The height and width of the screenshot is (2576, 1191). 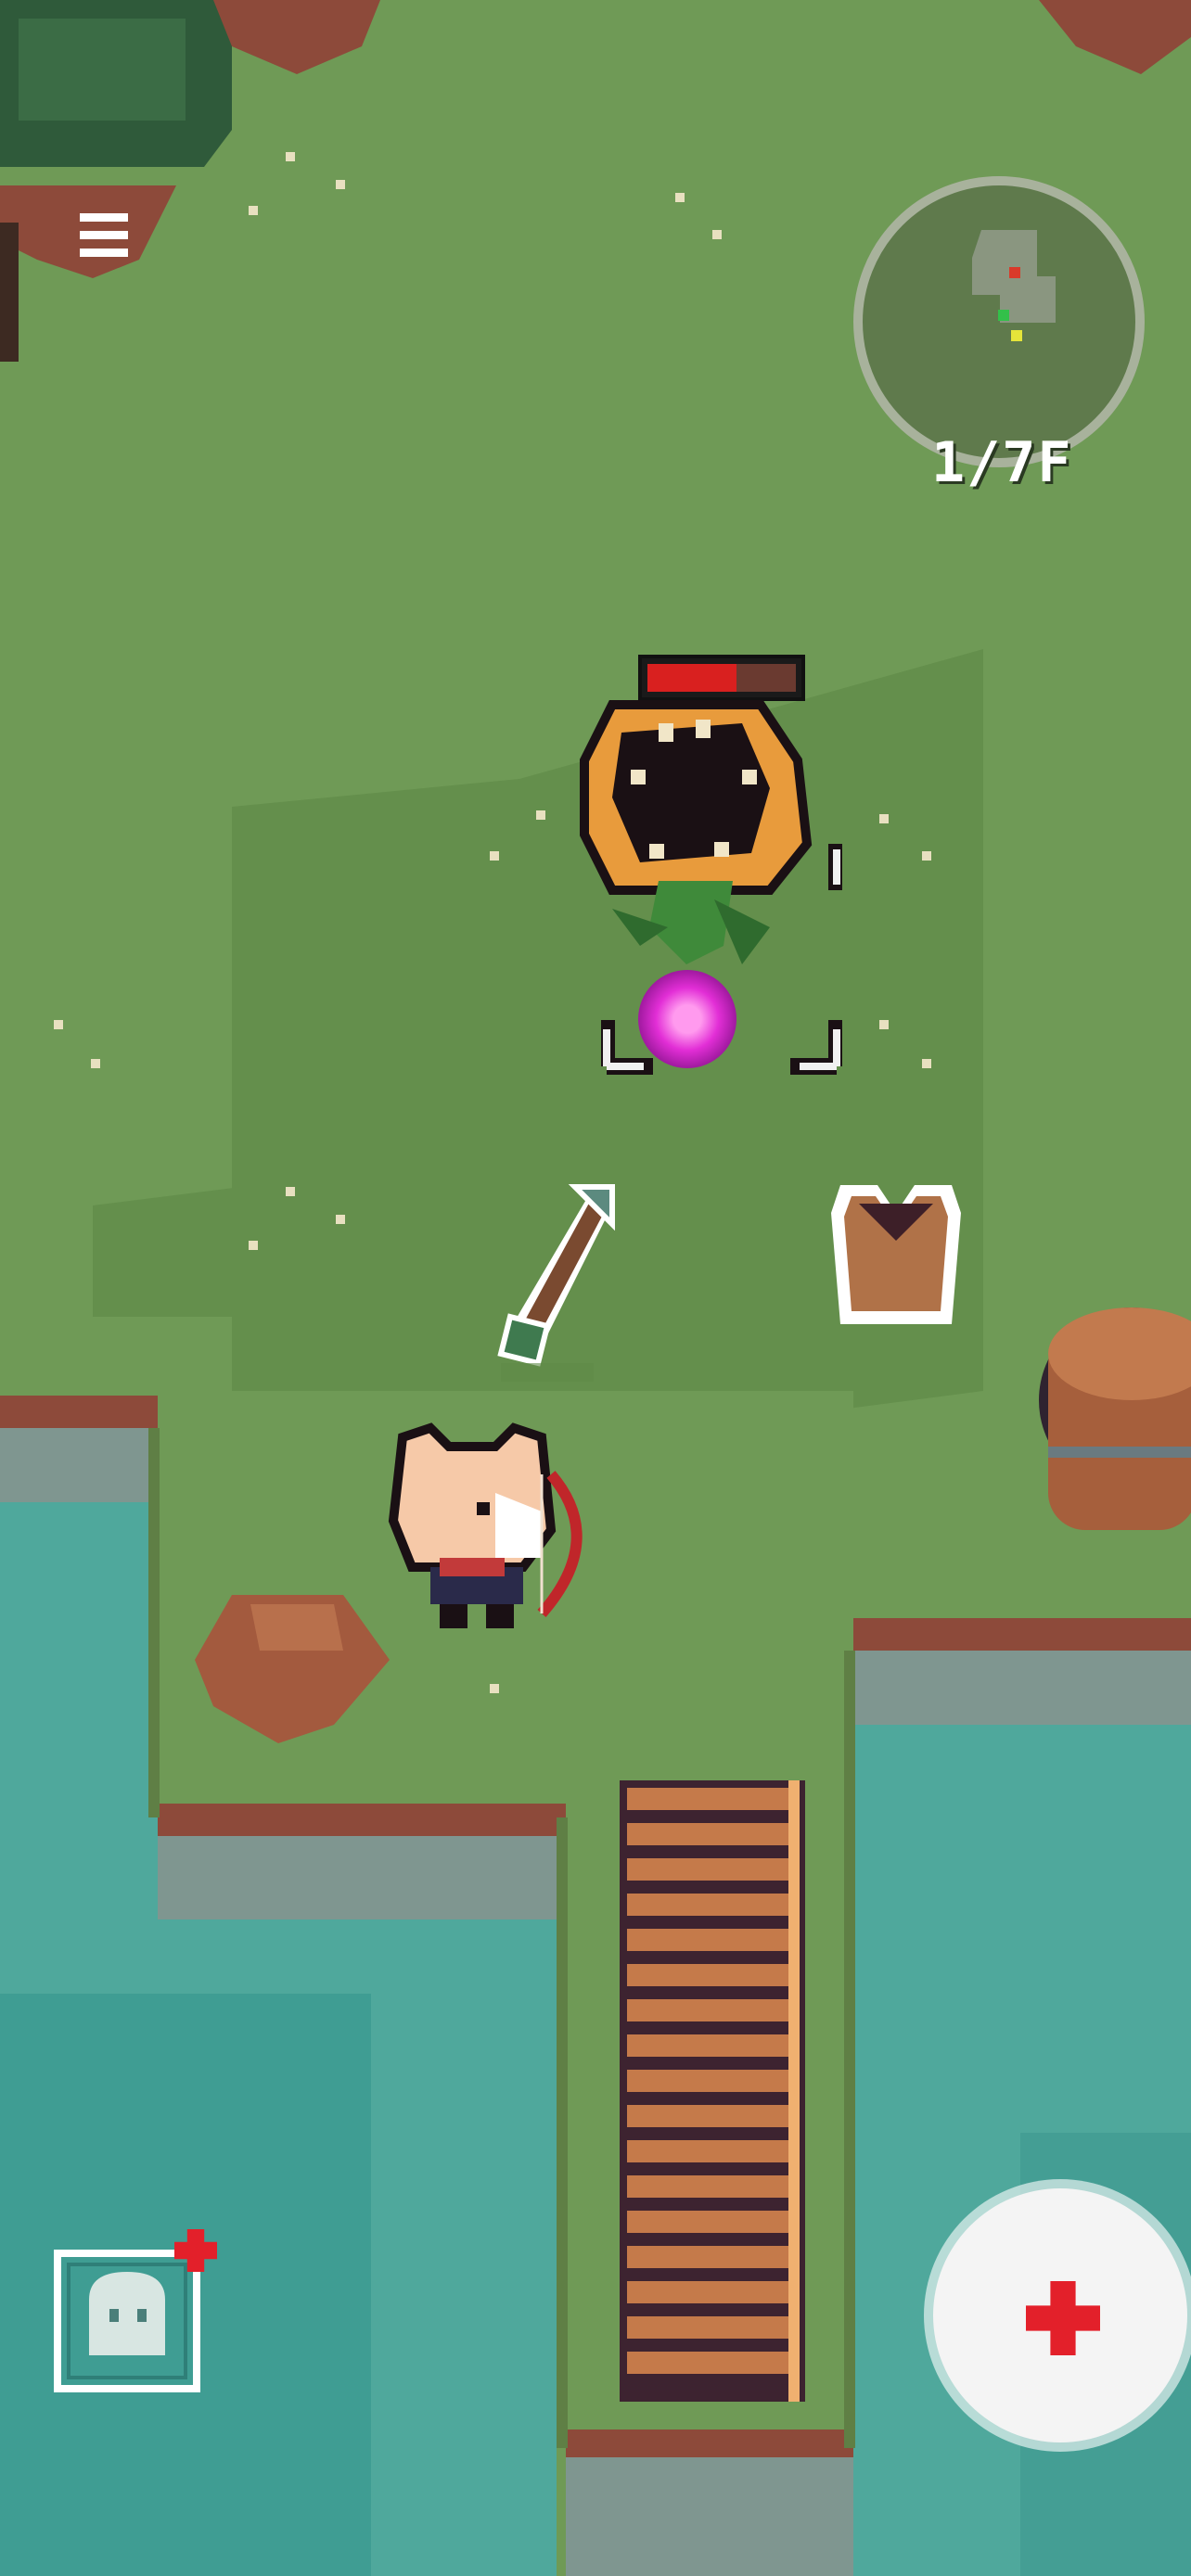 I want to click on heal-button, so click(x=1060, y=2315).